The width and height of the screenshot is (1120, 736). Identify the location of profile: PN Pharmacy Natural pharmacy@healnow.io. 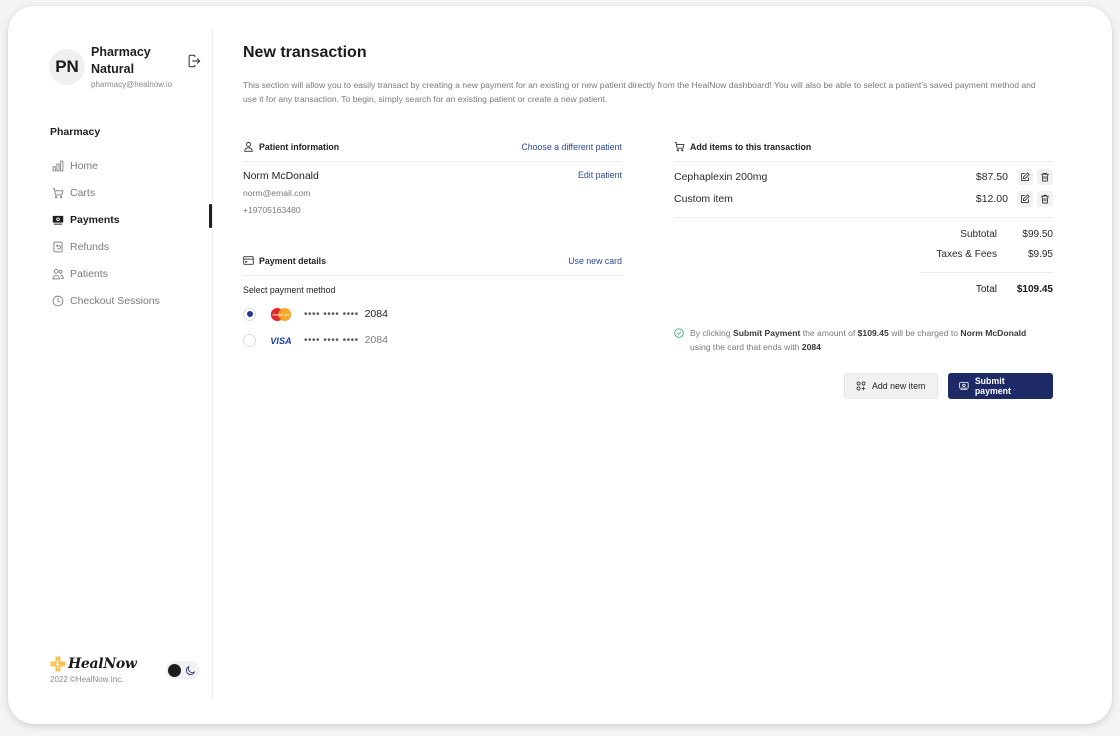
(110, 66).